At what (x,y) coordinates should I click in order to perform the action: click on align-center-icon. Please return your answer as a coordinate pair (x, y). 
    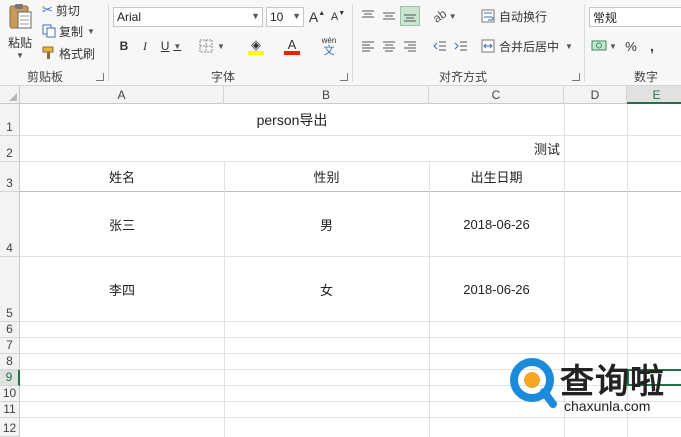
    Looking at the image, I should click on (389, 46).